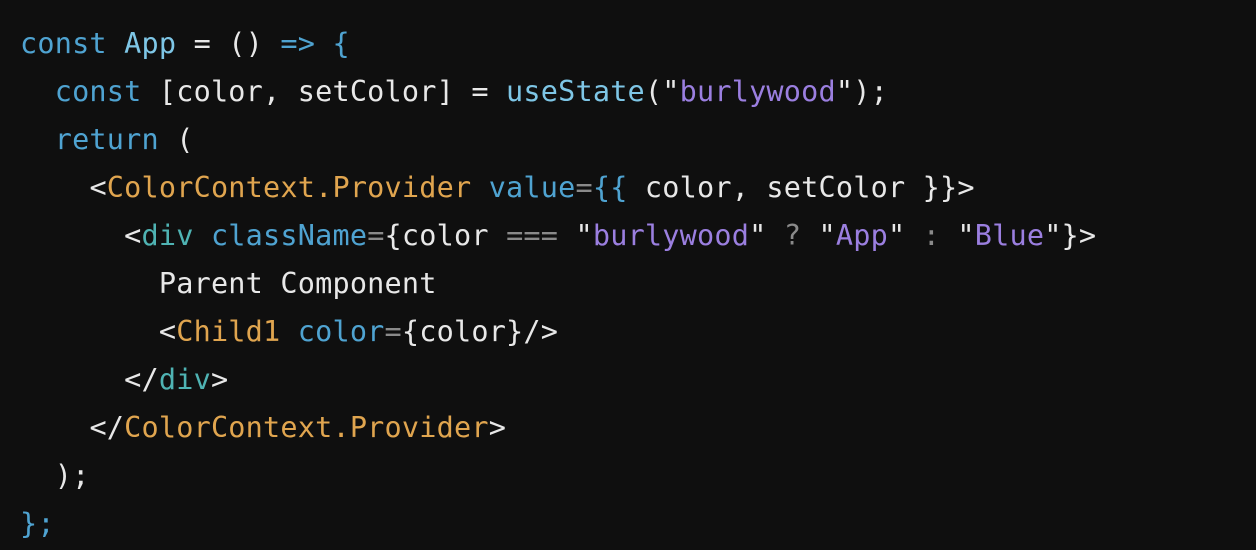 The height and width of the screenshot is (550, 1256). Describe the element at coordinates (801, 187) in the screenshot. I see `code-token: color, setColor }}>` at that location.